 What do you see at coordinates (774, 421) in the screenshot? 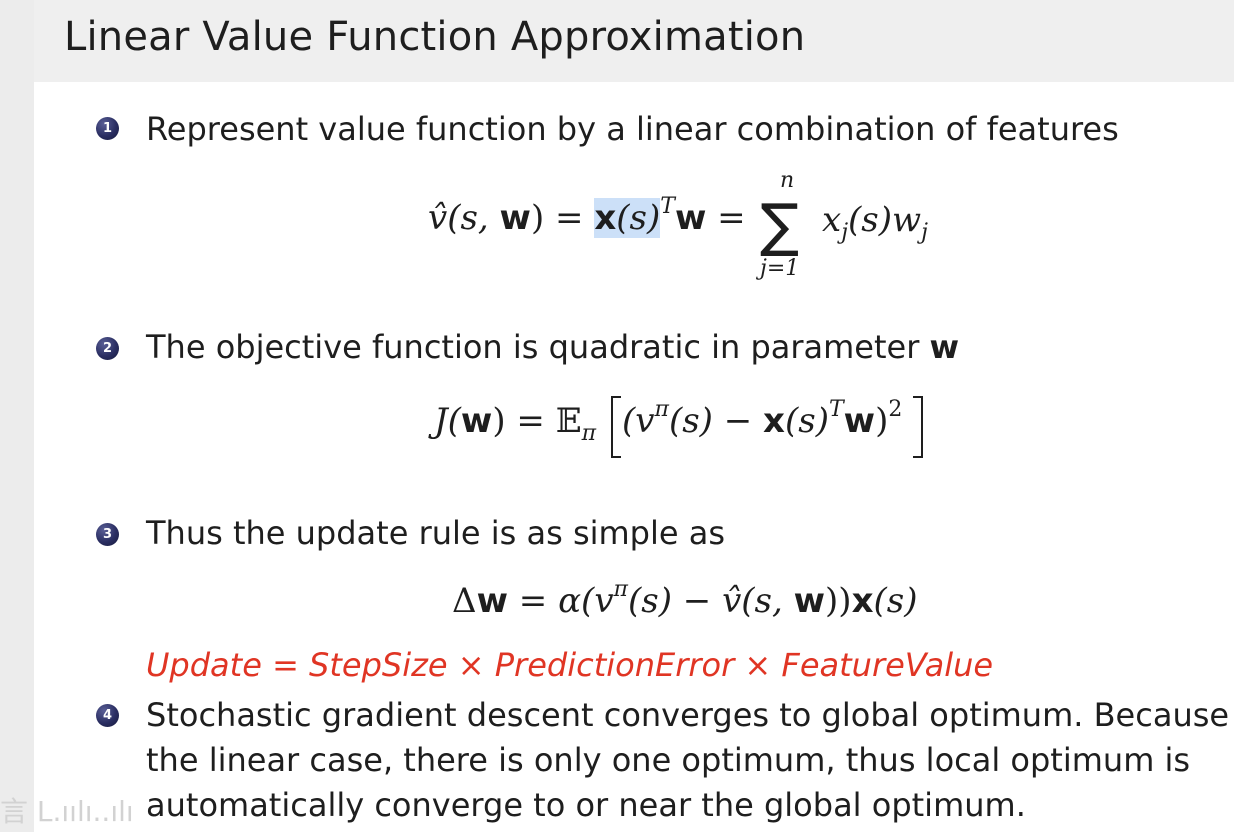
I see `f2-x: x` at bounding box center [774, 421].